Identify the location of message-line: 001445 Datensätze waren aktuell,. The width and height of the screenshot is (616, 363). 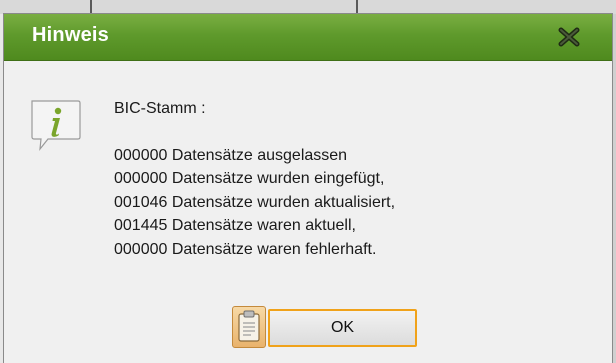
(235, 225).